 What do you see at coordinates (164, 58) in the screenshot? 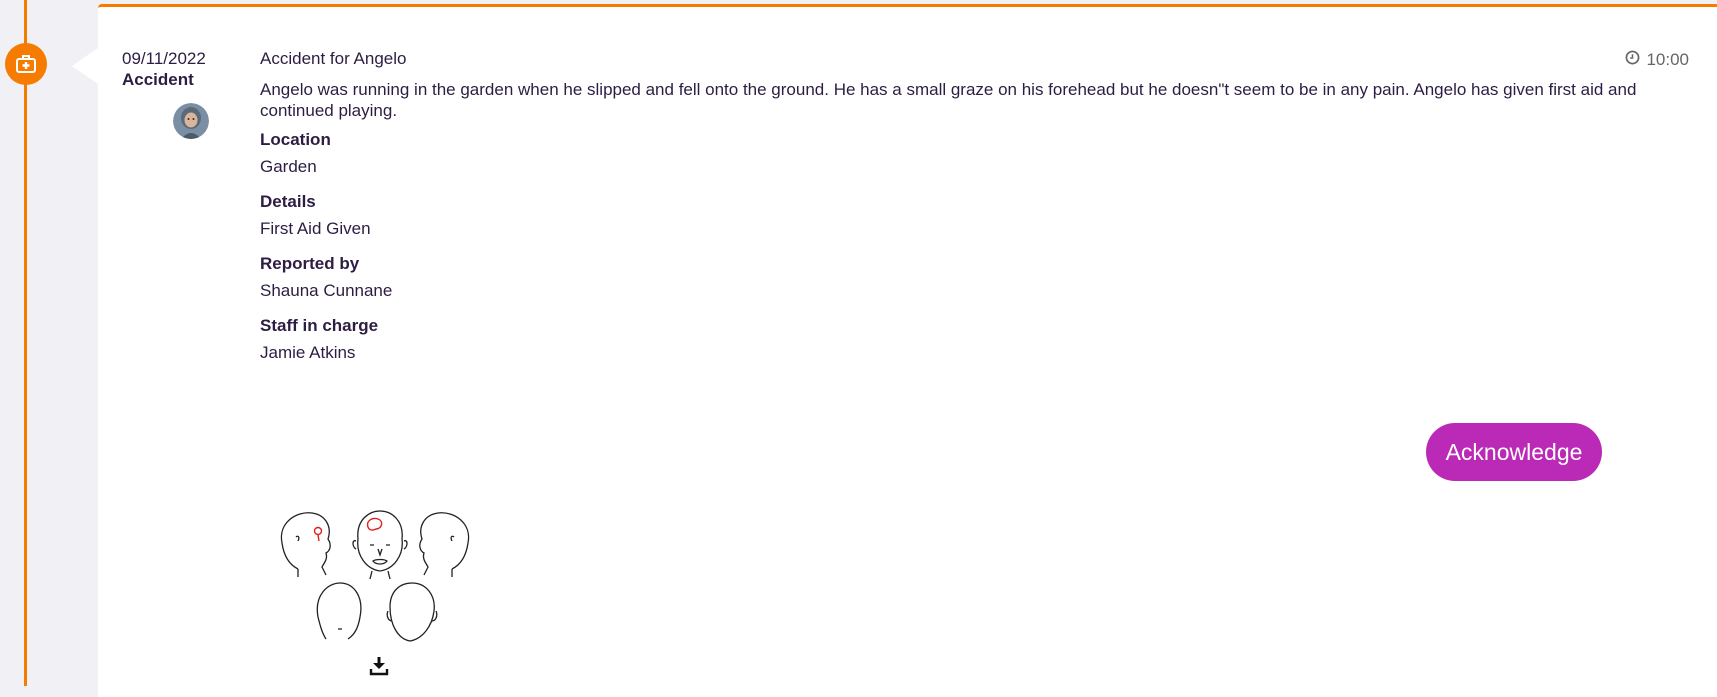
I see `entry-date: 09/11/2022` at bounding box center [164, 58].